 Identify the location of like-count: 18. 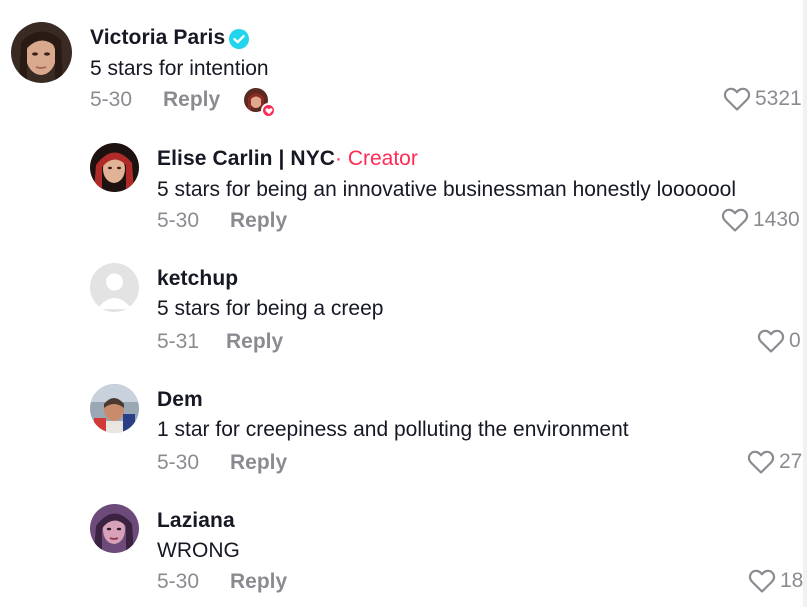
(792, 580).